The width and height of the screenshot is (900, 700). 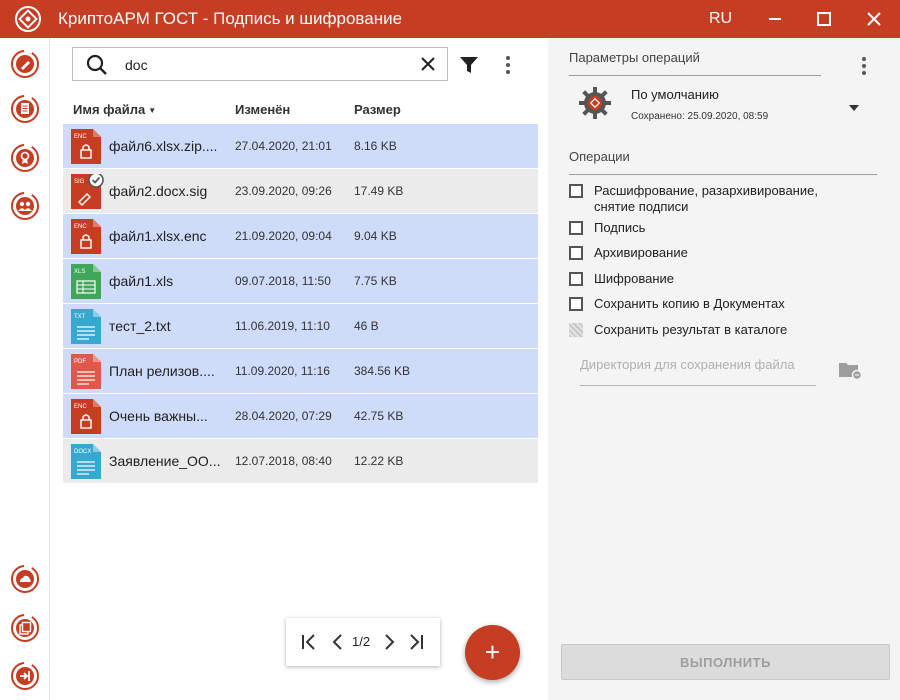 What do you see at coordinates (375, 236) in the screenshot?
I see `file-size: 9.04 KB` at bounding box center [375, 236].